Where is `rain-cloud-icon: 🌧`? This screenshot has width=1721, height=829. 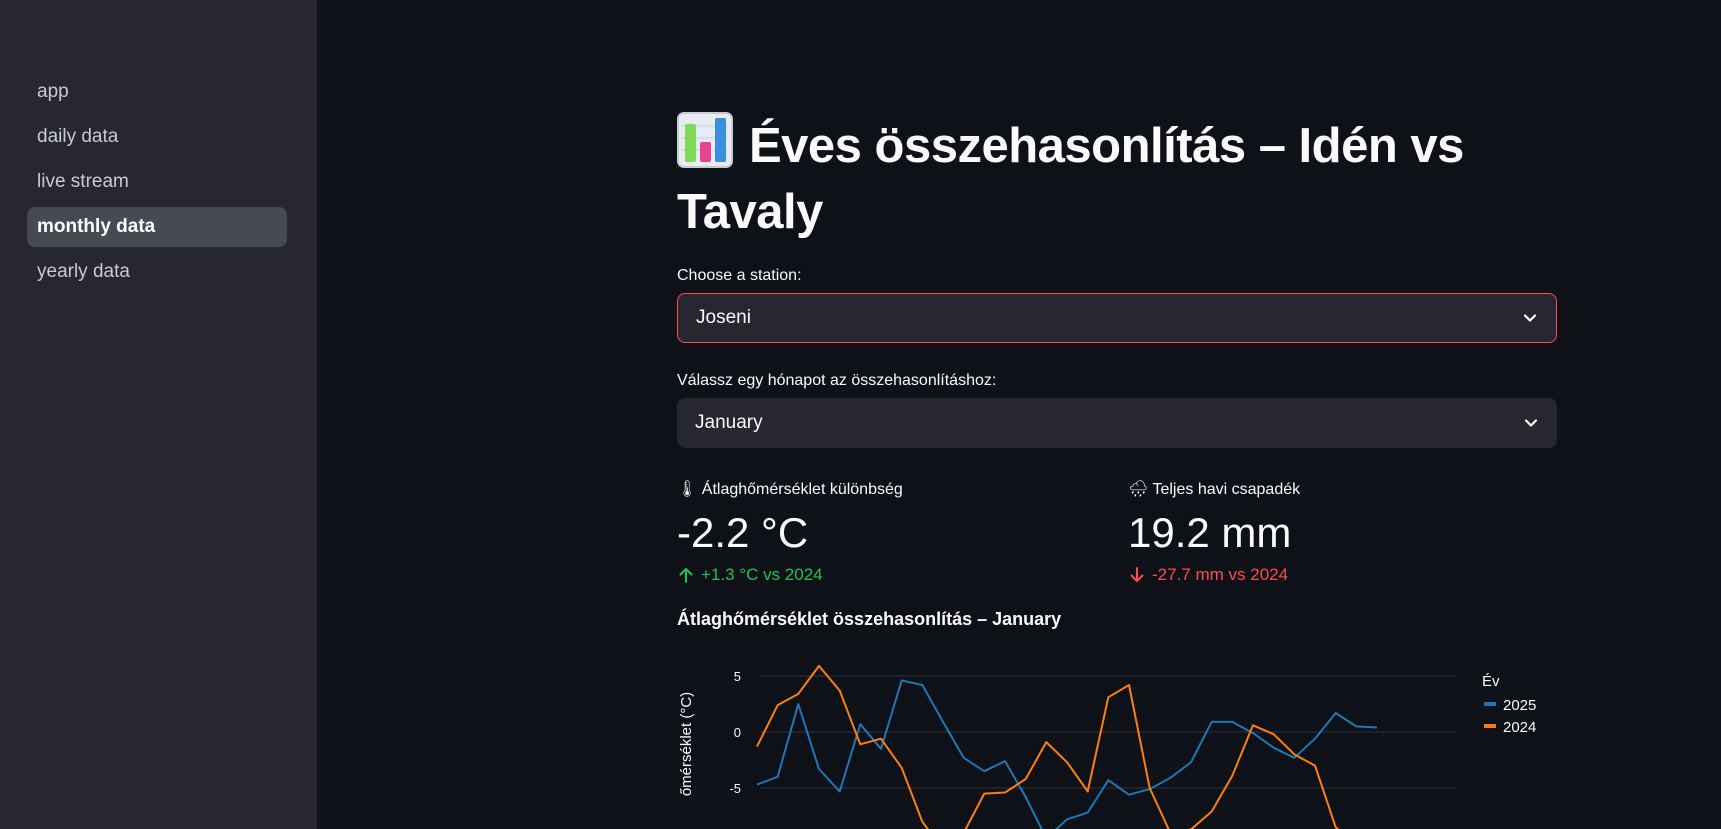
rain-cloud-icon: 🌧 is located at coordinates (1138, 489).